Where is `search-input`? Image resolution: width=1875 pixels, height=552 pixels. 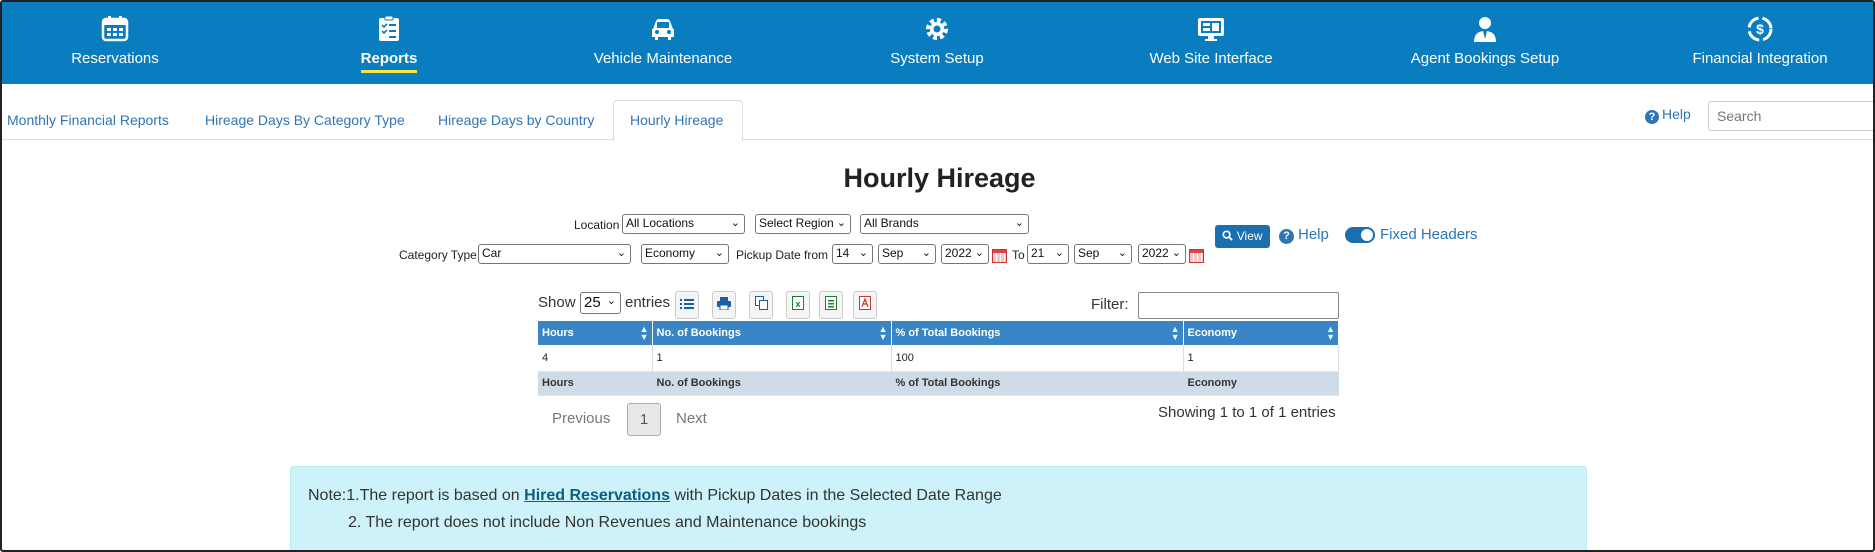 search-input is located at coordinates (1790, 116).